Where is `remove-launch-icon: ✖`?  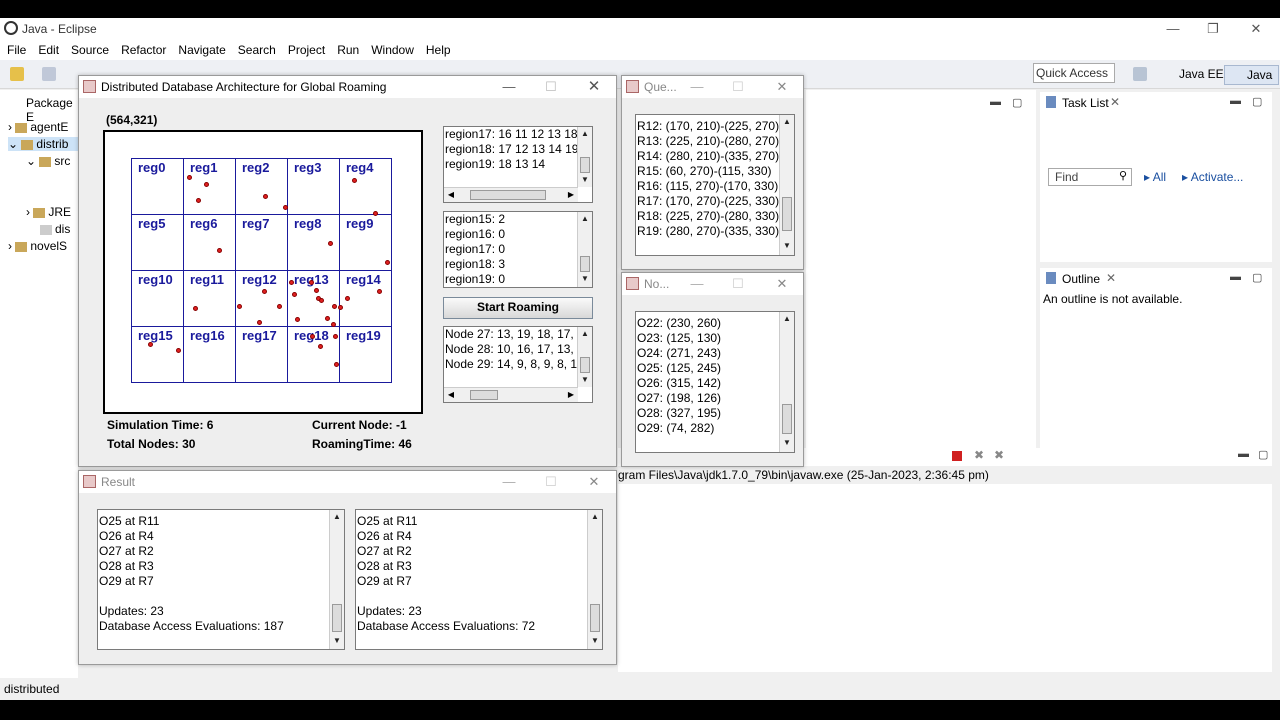
remove-launch-icon: ✖ is located at coordinates (979, 455).